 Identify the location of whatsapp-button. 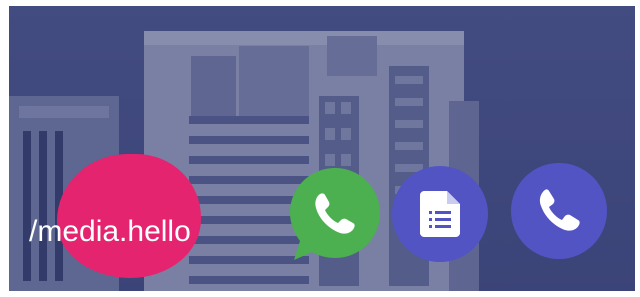
(335, 213).